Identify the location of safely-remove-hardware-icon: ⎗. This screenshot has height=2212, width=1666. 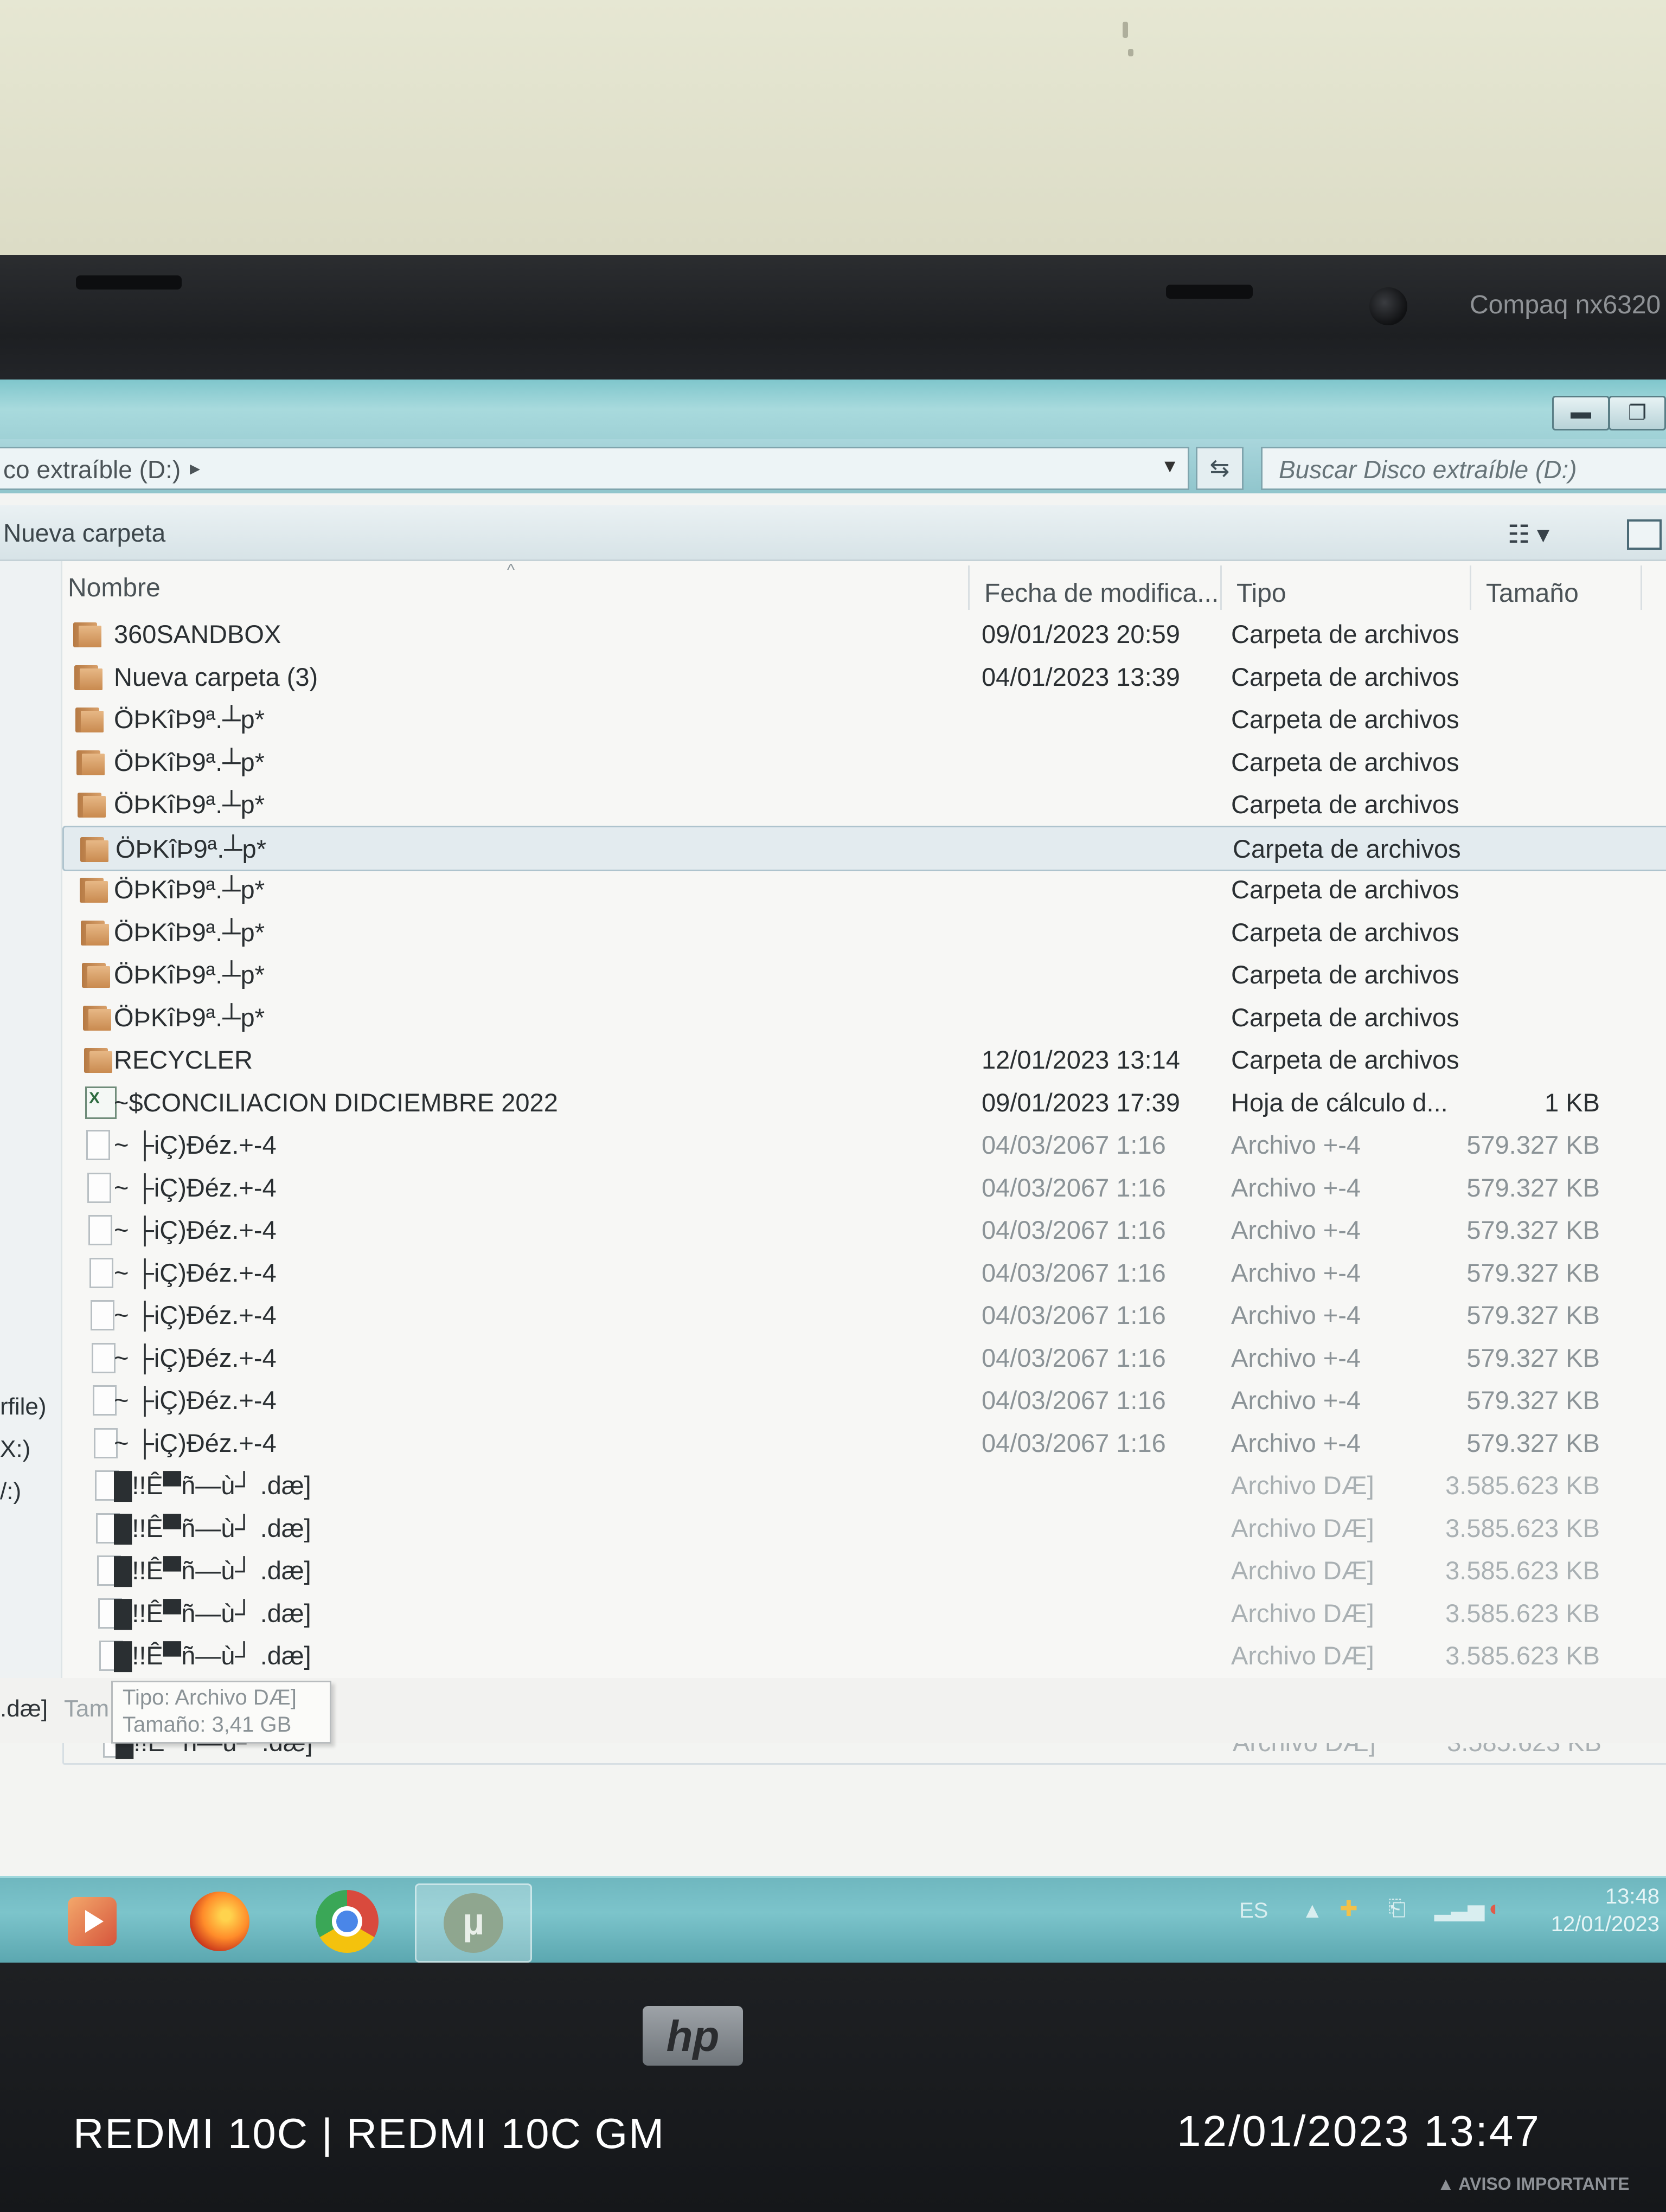
(1397, 1908).